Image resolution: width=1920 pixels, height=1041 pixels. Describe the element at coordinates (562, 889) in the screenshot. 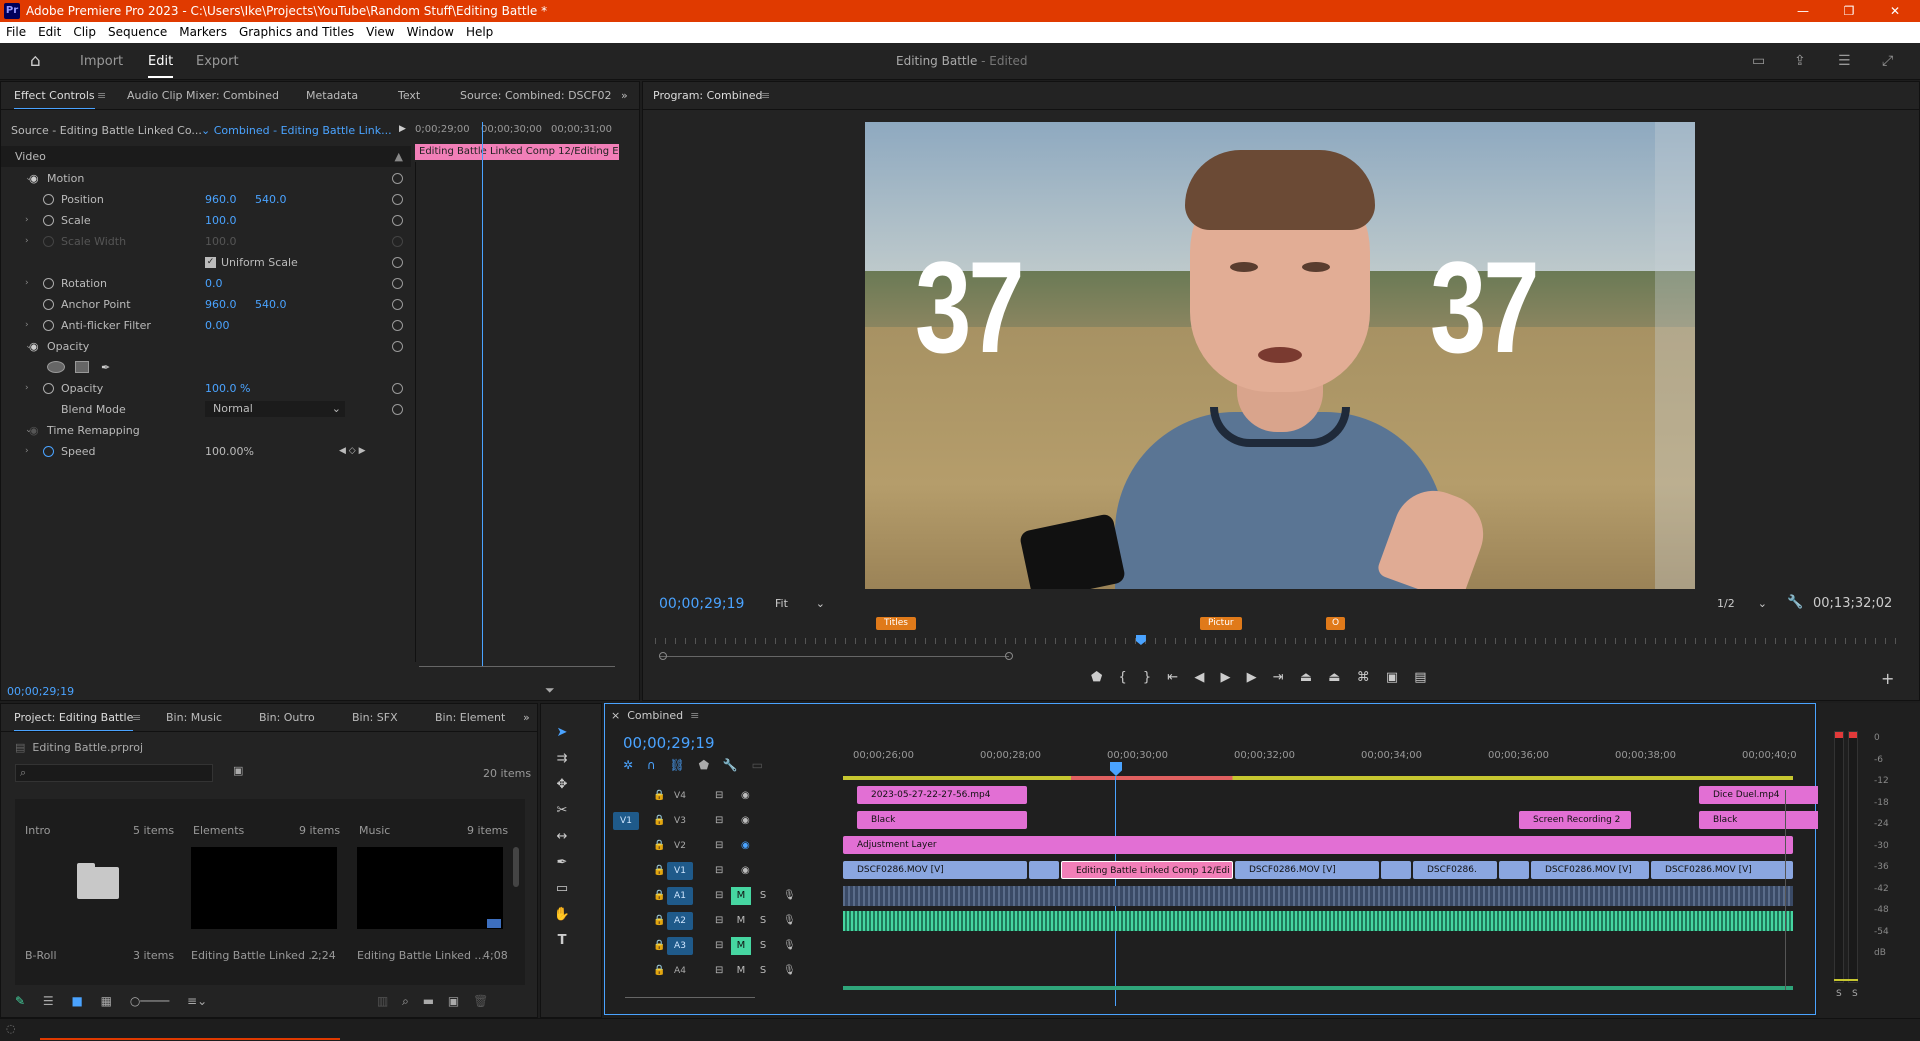

I see `rectangle-tool-icon: ▭` at that location.